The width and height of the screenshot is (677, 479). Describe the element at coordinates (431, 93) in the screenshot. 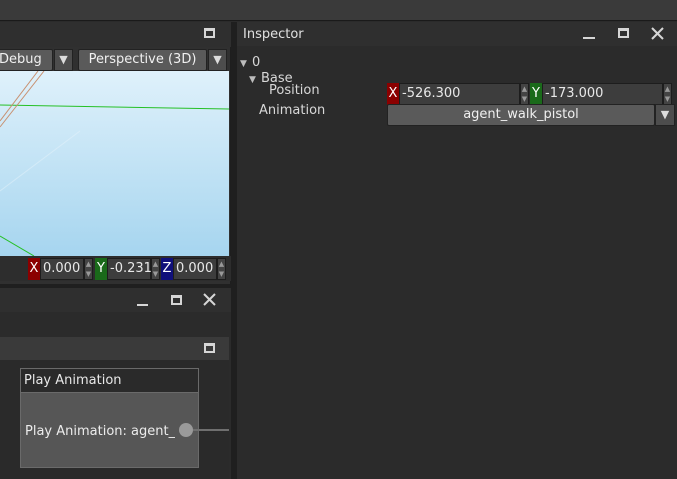

I see `position-x-value: -526.300` at that location.